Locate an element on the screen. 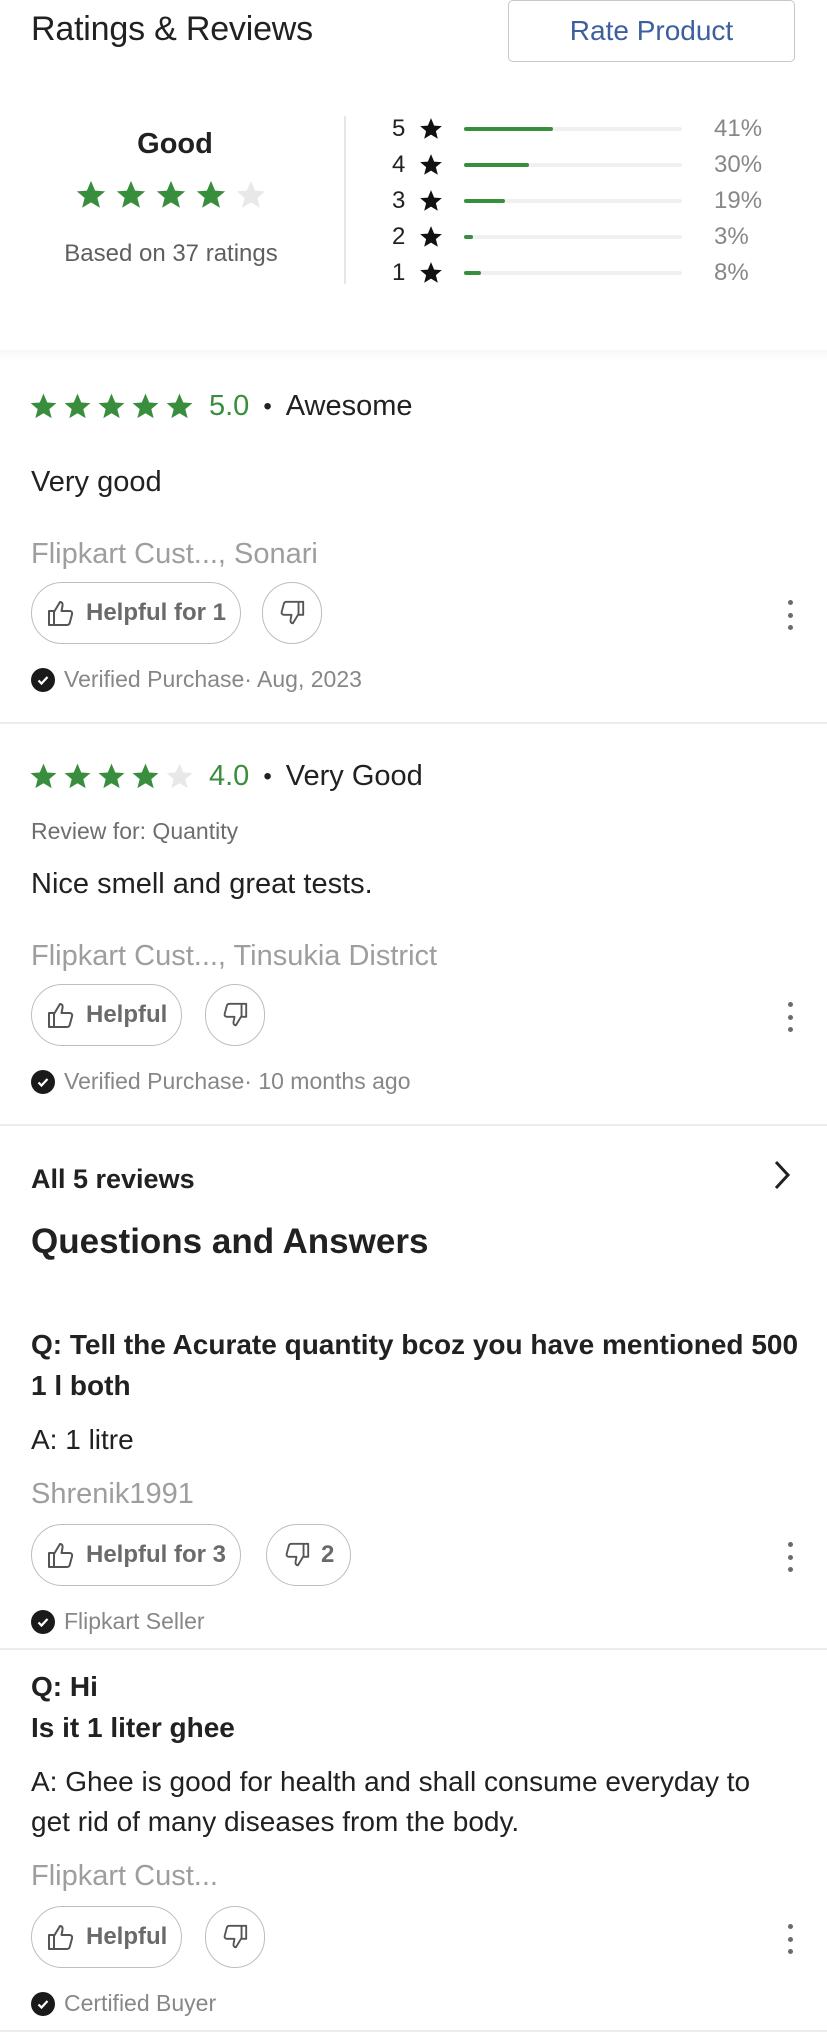 Image resolution: width=827 pixels, height=2041 pixels. verified-purchase: Verified Purchase· 10 months ago is located at coordinates (220, 1081).